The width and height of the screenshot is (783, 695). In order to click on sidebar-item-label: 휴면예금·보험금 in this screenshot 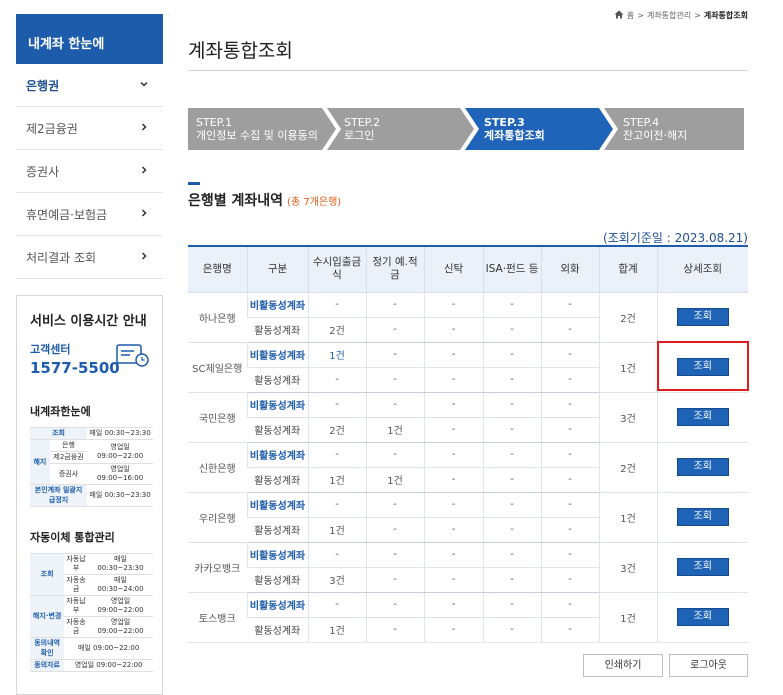, I will do `click(67, 214)`.